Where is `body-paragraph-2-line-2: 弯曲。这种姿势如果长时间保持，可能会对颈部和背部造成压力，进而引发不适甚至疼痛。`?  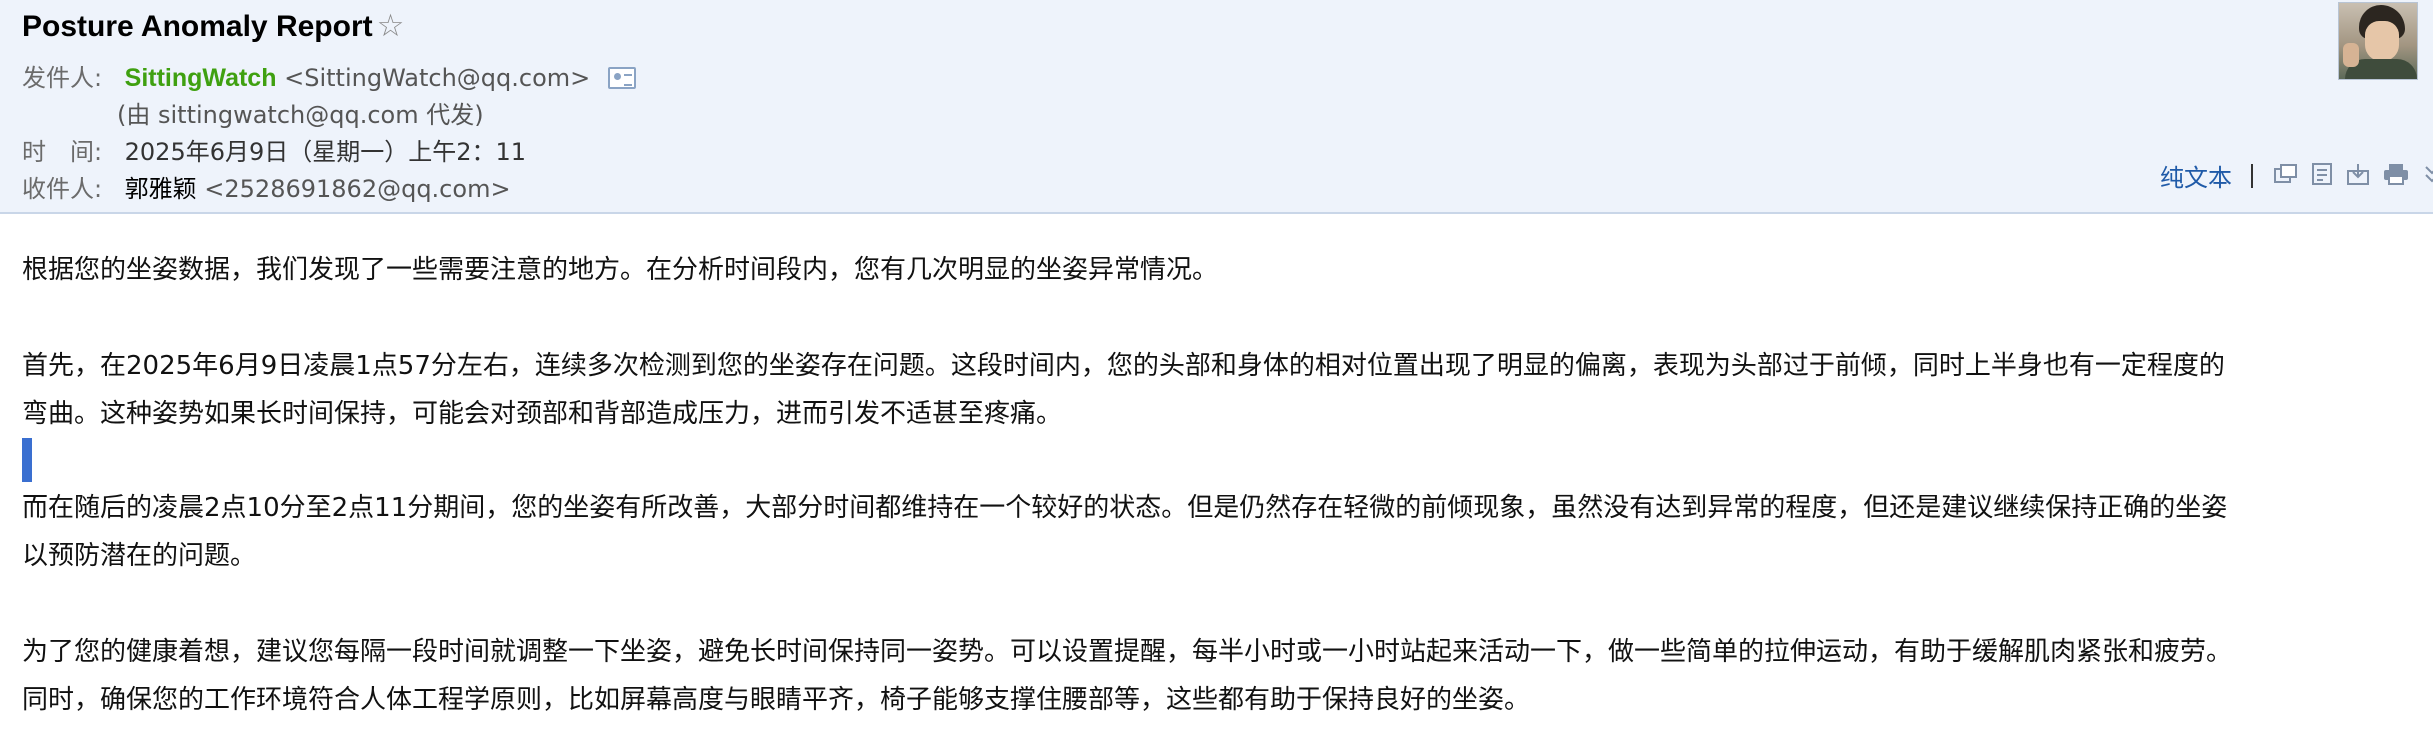
body-paragraph-2-line-2: 弯曲。这种姿势如果长时间保持，可能会对颈部和背部造成压力，进而引发不适甚至疼痛。 is located at coordinates (542, 414).